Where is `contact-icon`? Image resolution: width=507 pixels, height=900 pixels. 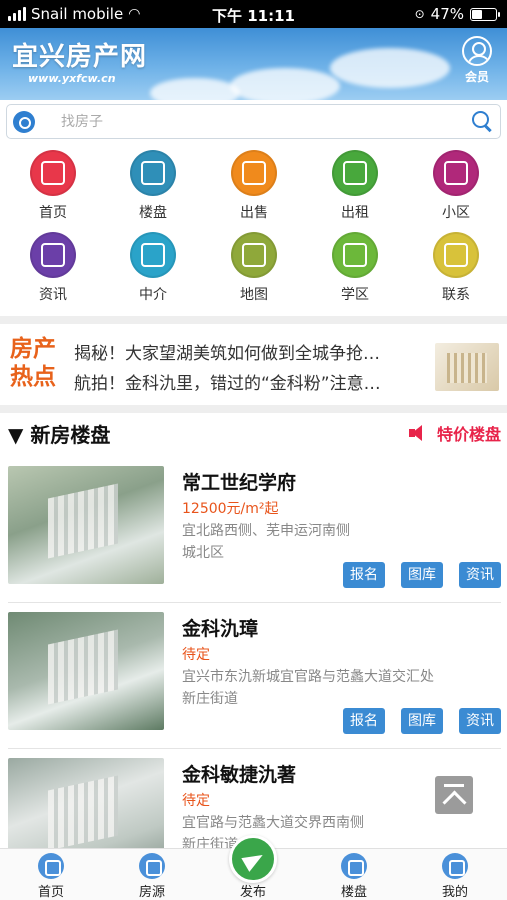 contact-icon is located at coordinates (456, 255).